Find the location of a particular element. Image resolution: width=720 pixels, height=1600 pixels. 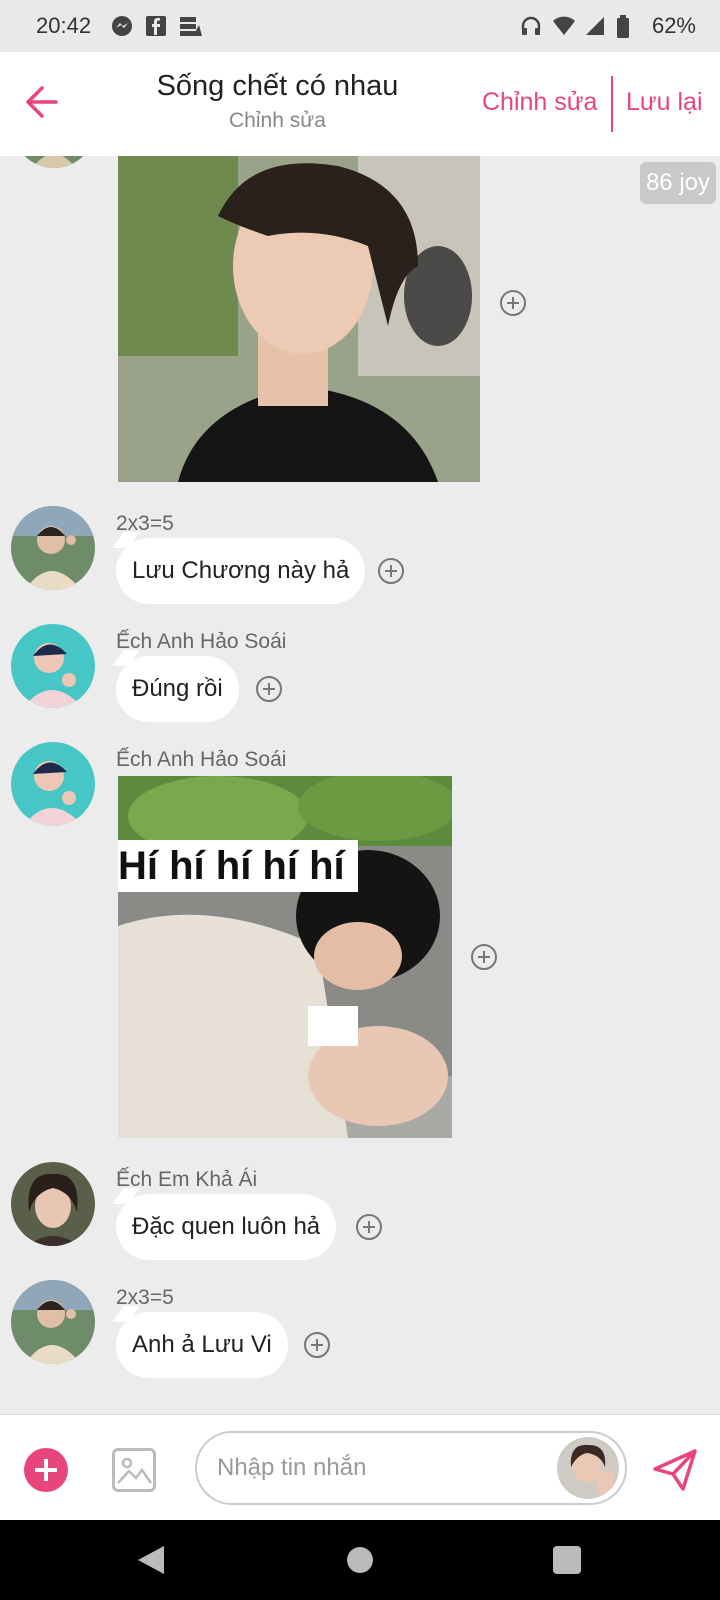

chat-title: Sống chết có nhau is located at coordinates (277, 86).